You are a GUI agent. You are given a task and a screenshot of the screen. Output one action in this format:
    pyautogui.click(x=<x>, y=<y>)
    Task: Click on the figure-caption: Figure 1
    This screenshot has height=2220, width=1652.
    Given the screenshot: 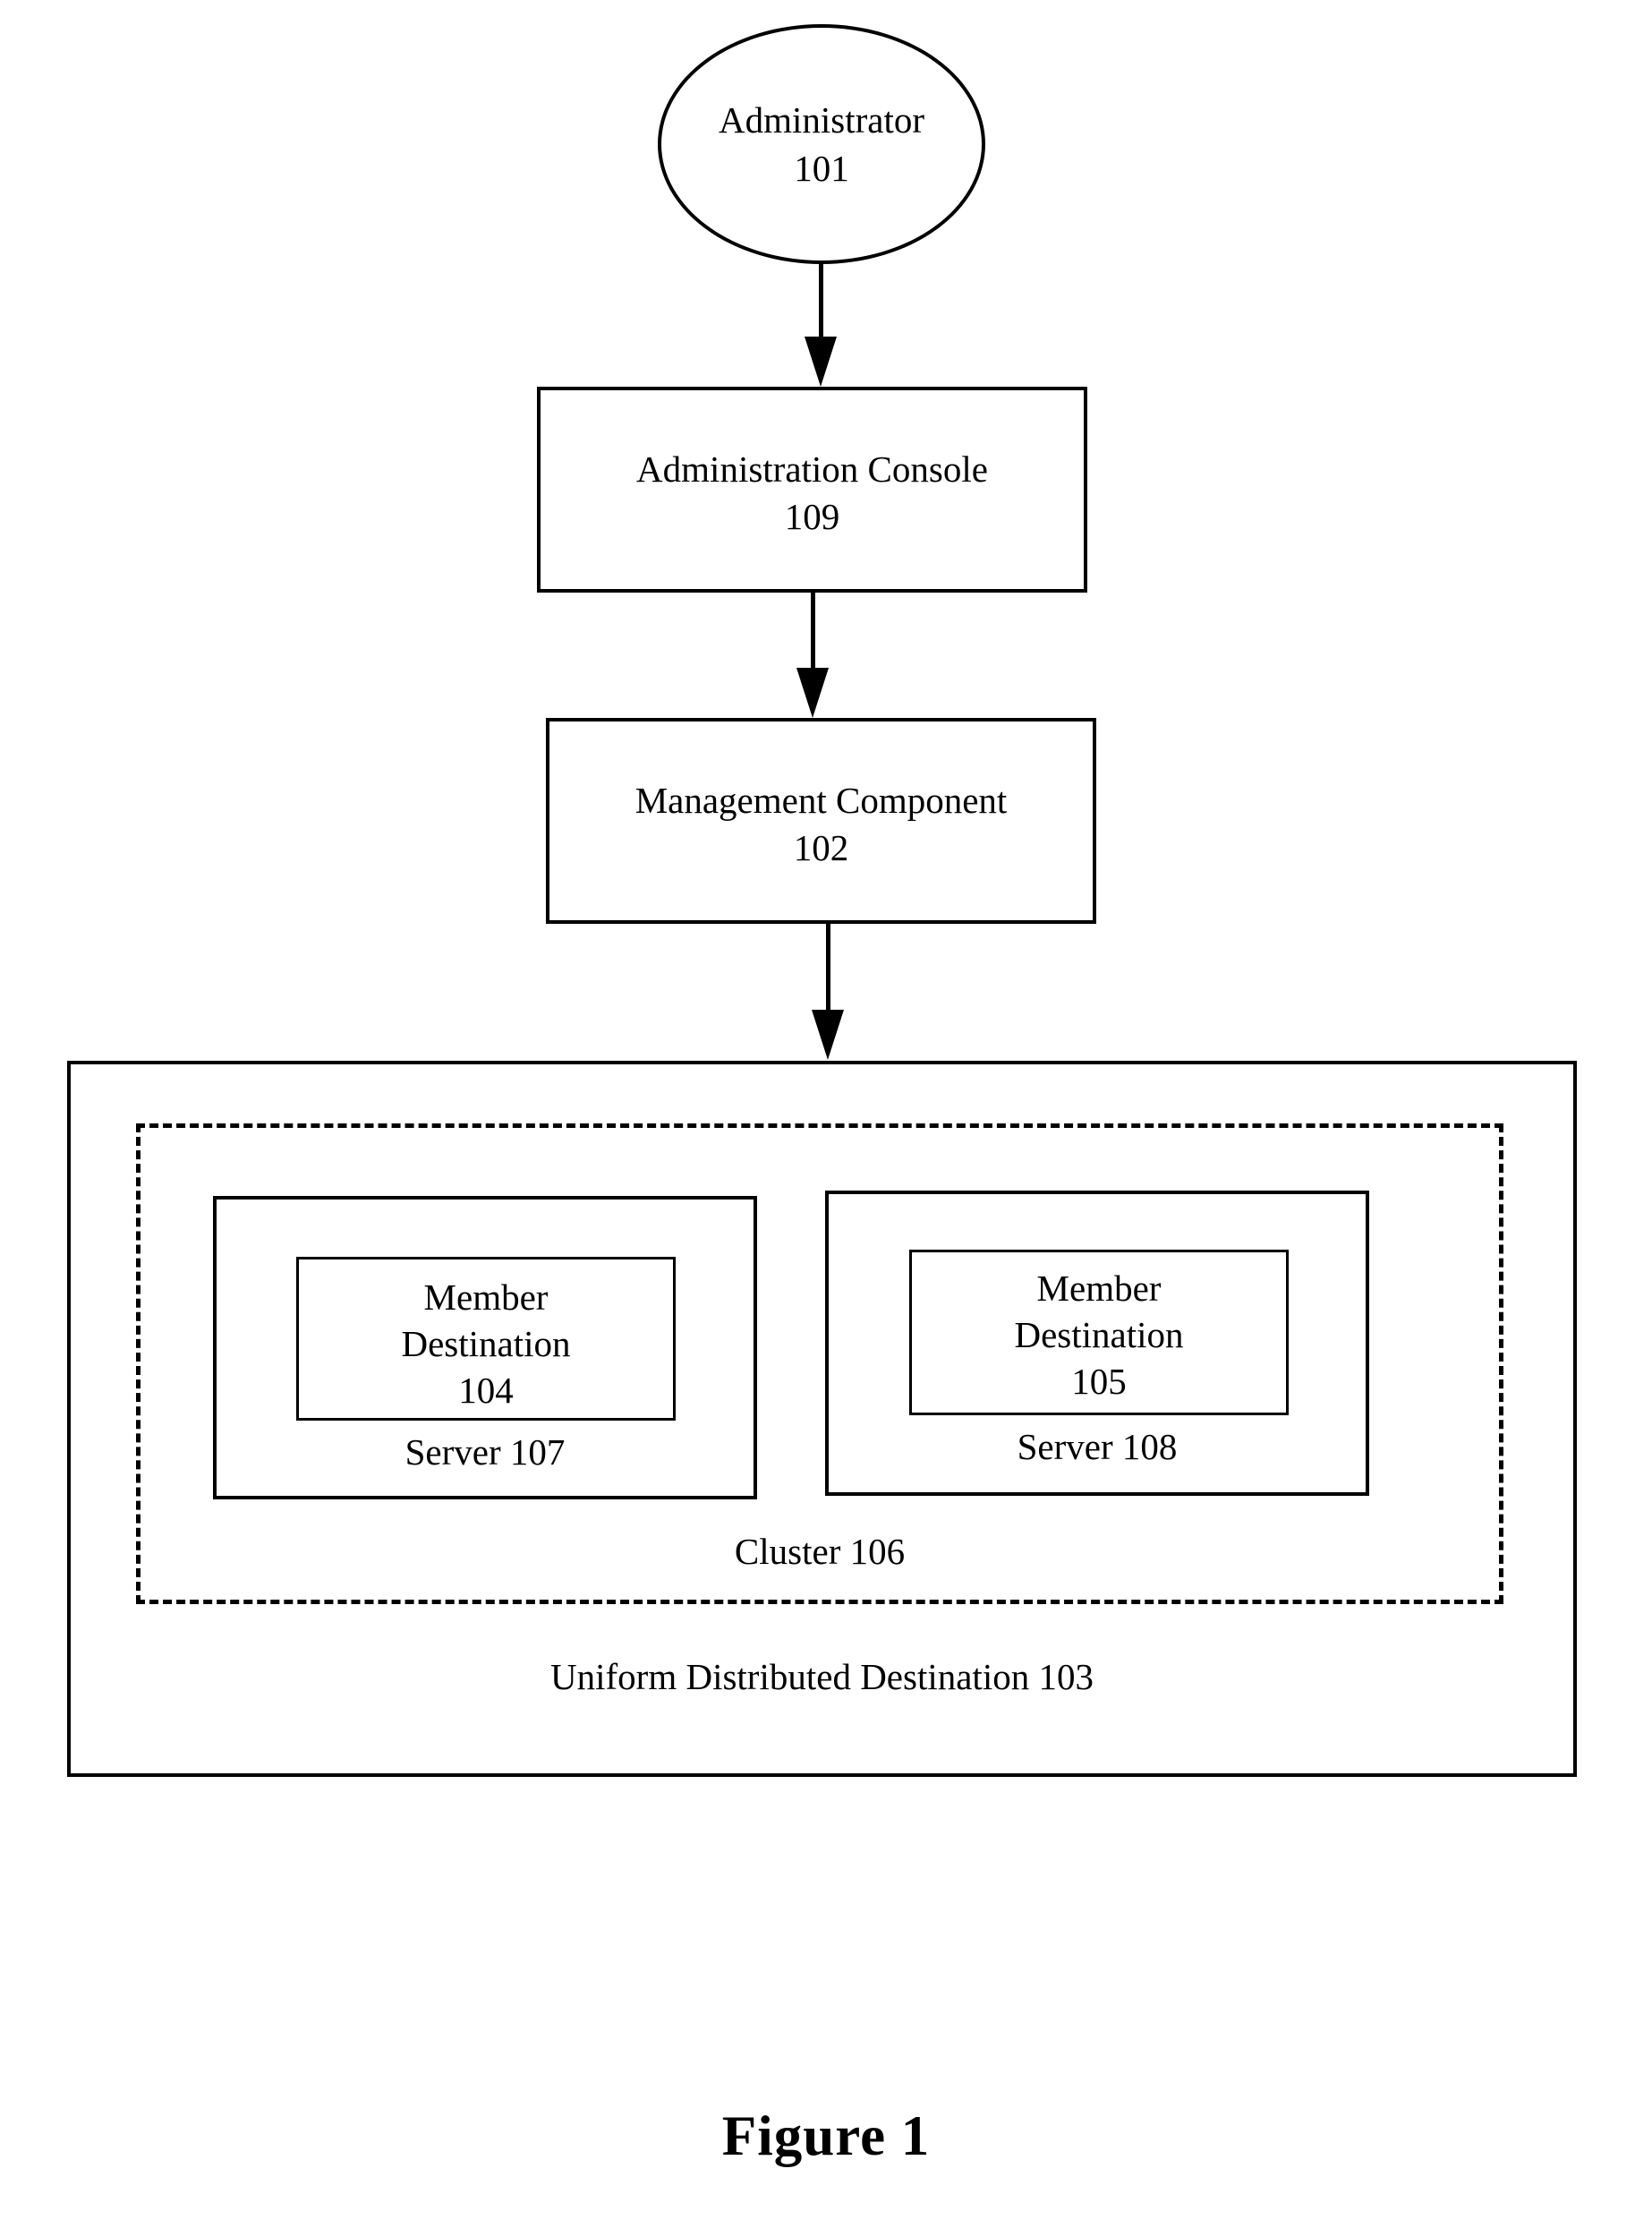 What is the action you would take?
    pyautogui.click(x=826, y=2136)
    